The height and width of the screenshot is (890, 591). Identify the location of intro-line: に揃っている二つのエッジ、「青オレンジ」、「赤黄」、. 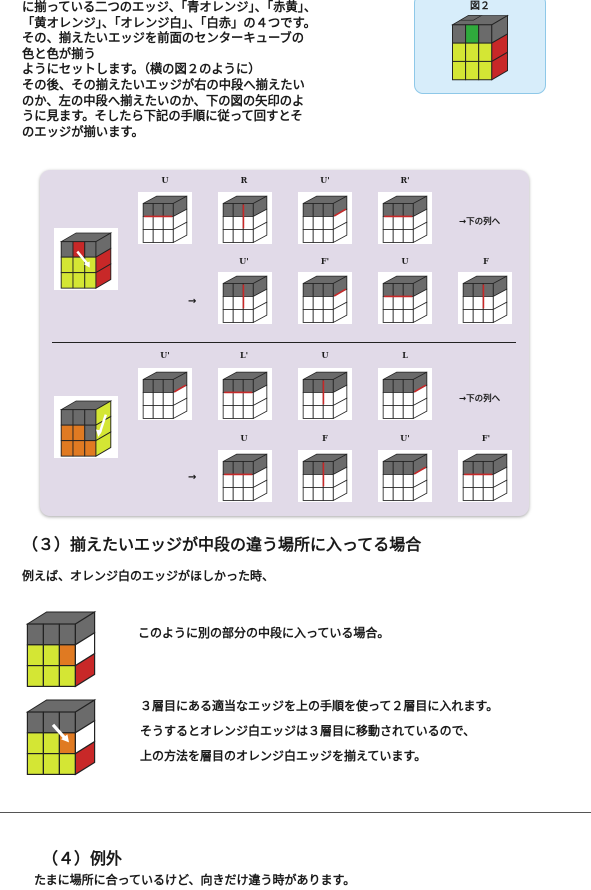
(169, 7).